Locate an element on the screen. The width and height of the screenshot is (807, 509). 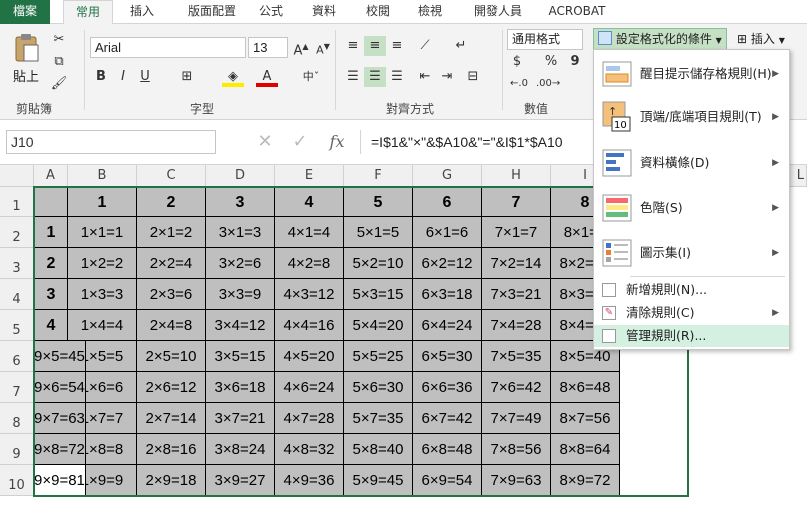
column-header-C: C is located at coordinates (171, 176).